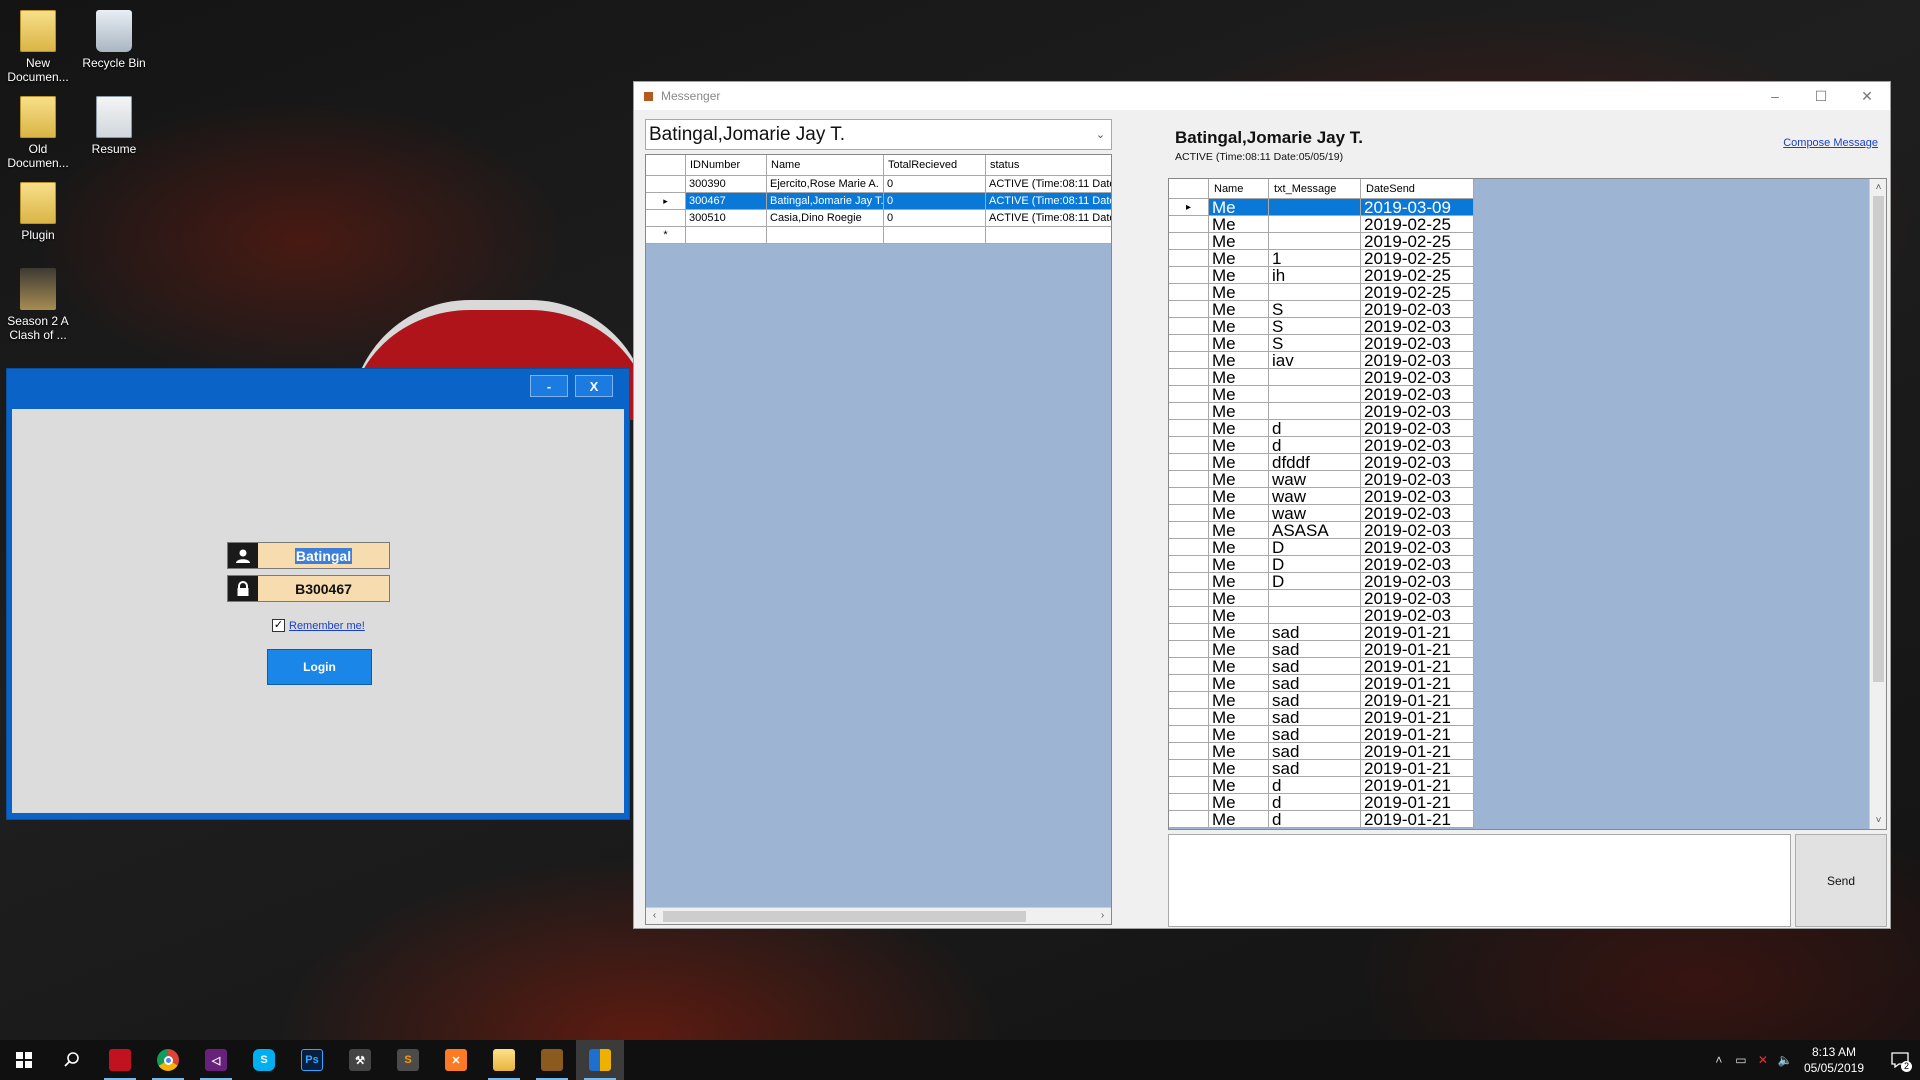  I want to click on username-field: Batingal, so click(308, 555).